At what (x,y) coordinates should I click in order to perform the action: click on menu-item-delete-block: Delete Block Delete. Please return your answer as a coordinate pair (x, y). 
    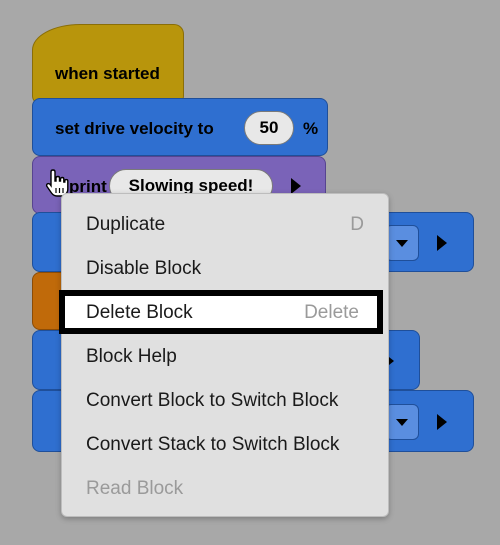
    Looking at the image, I should click on (221, 312).